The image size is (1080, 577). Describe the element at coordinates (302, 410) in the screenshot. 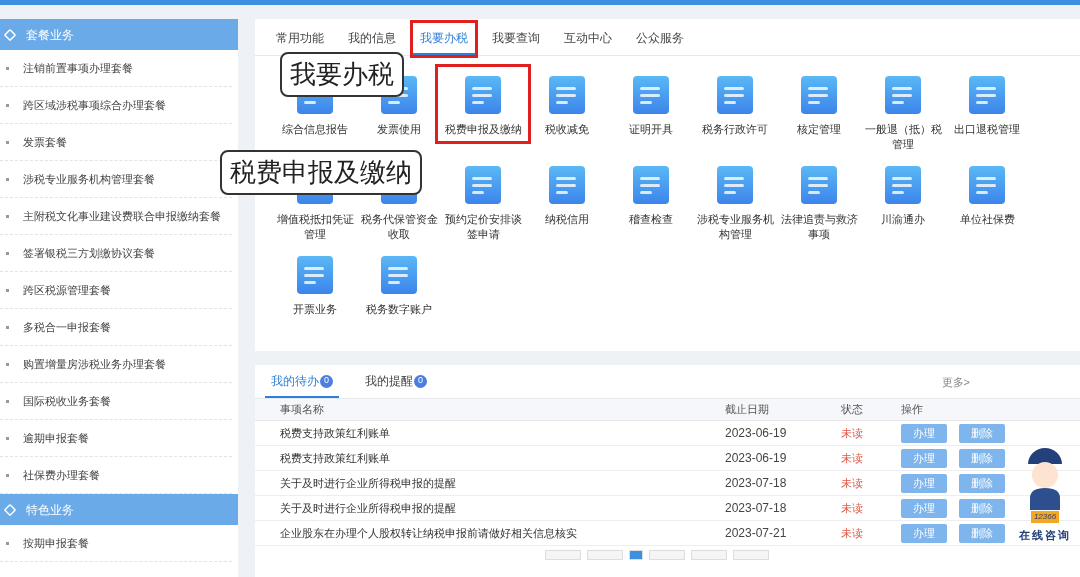

I see `column-header: 事项名称` at that location.